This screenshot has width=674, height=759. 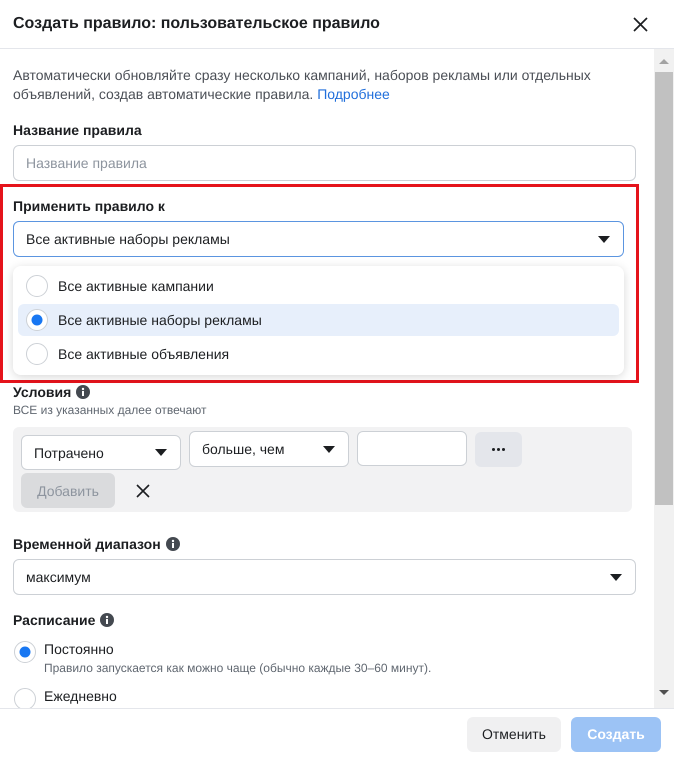 What do you see at coordinates (238, 649) in the screenshot?
I see `radio-label: Постоянно` at bounding box center [238, 649].